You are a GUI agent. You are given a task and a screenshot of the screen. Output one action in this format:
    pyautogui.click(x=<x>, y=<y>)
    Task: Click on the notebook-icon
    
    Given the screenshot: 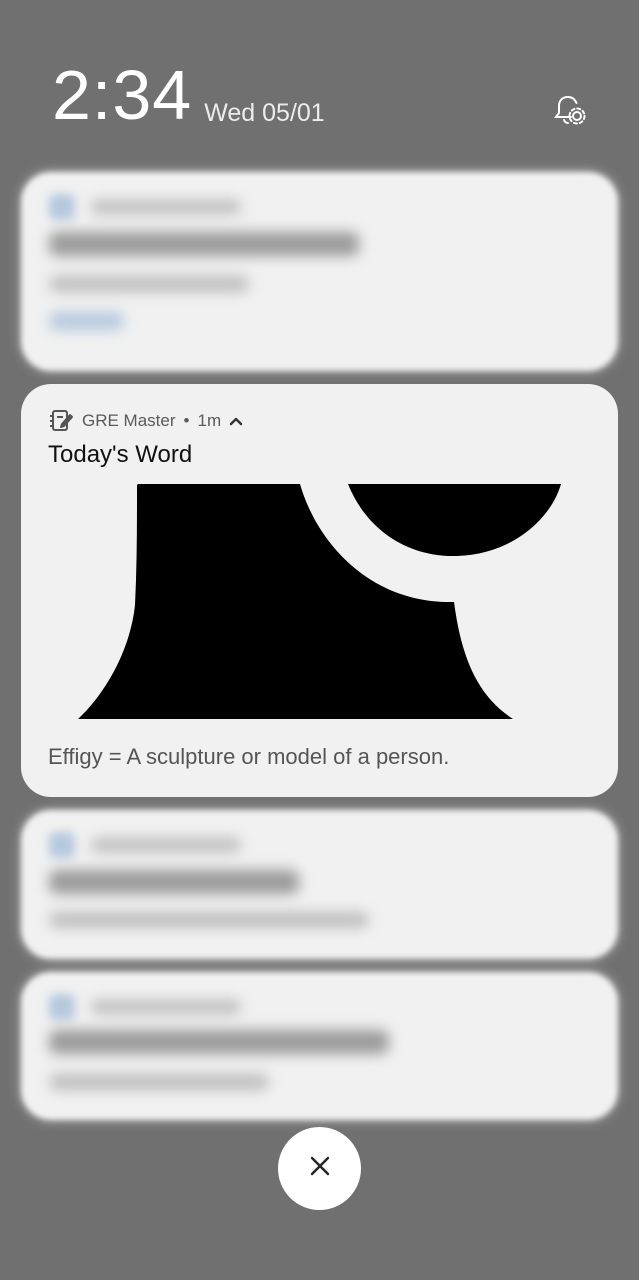 What is the action you would take?
    pyautogui.click(x=61, y=421)
    